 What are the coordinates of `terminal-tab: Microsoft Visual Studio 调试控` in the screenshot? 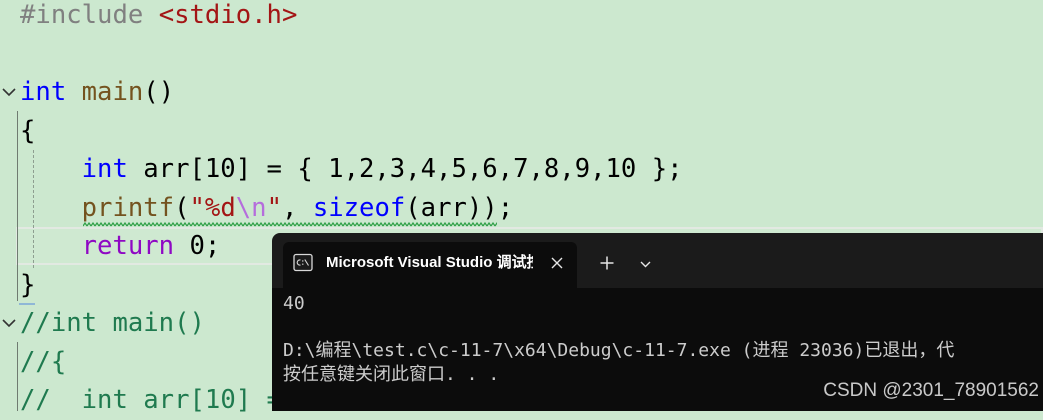 It's located at (430, 265).